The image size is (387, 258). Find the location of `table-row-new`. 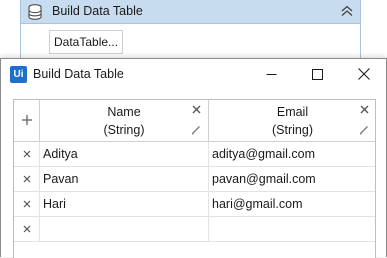

table-row-new is located at coordinates (194, 229).